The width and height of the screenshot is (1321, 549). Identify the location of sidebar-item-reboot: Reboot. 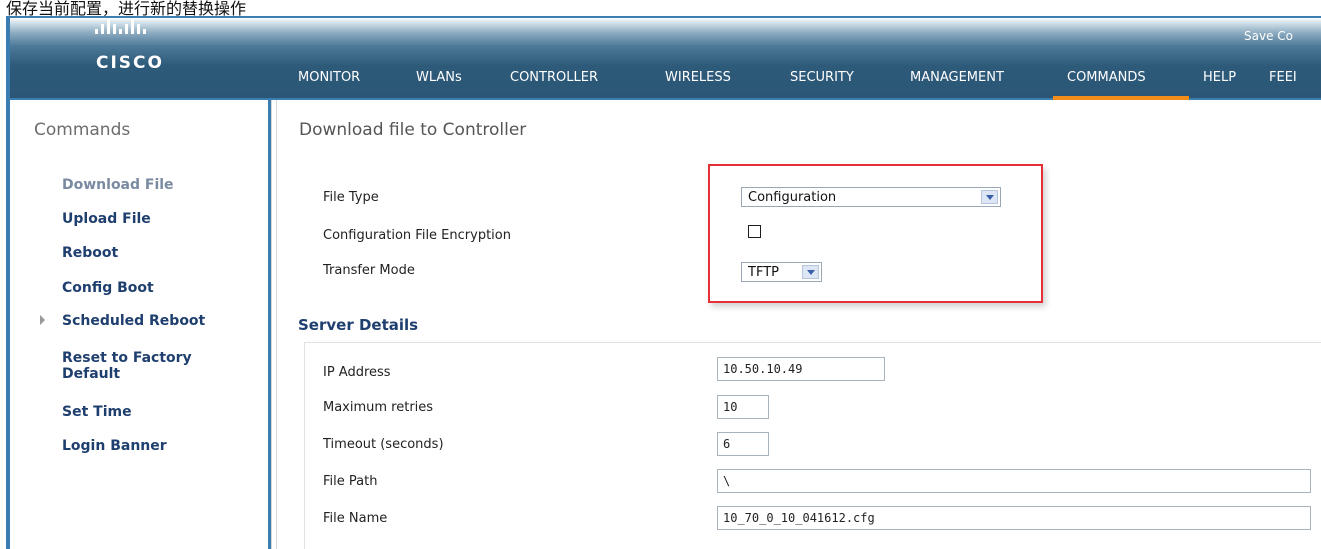
(90, 253).